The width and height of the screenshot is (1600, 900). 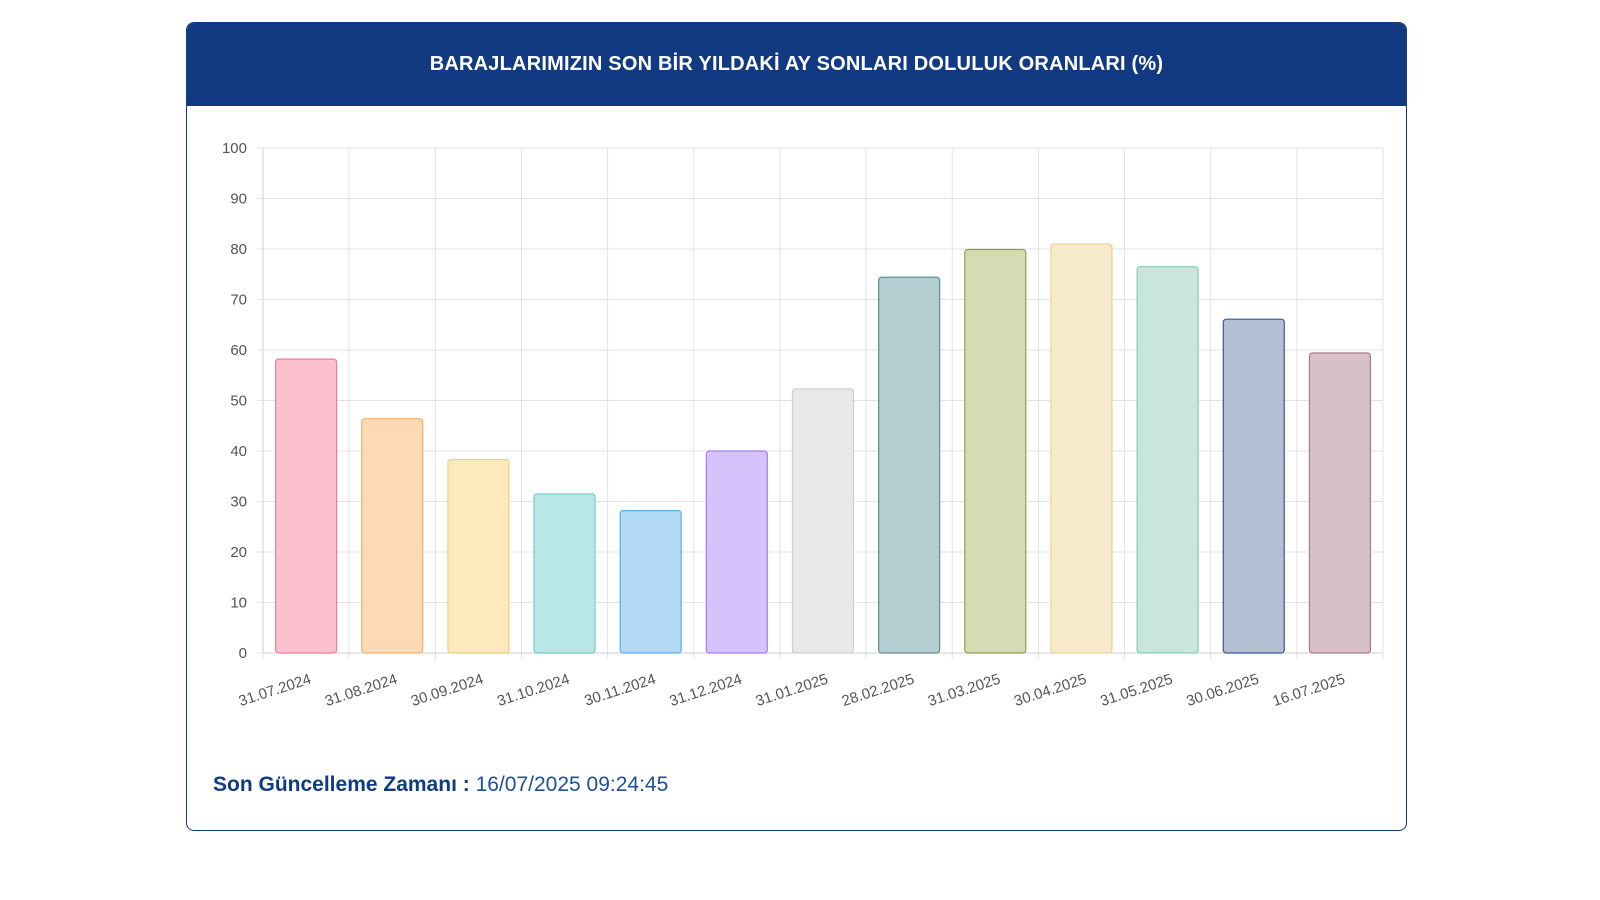 I want to click on y-tick-label: 20, so click(x=238, y=552).